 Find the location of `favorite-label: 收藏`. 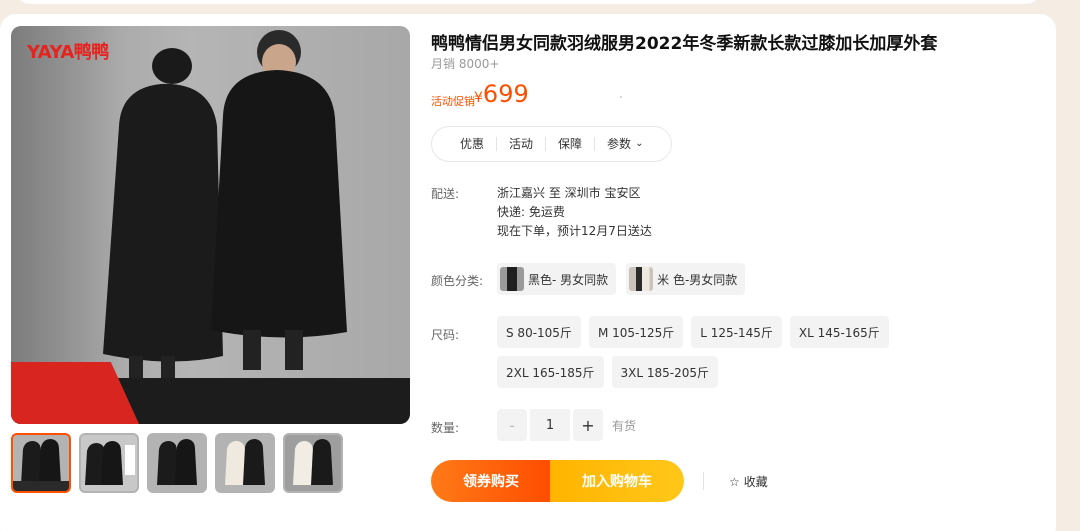

favorite-label: 收藏 is located at coordinates (755, 482).